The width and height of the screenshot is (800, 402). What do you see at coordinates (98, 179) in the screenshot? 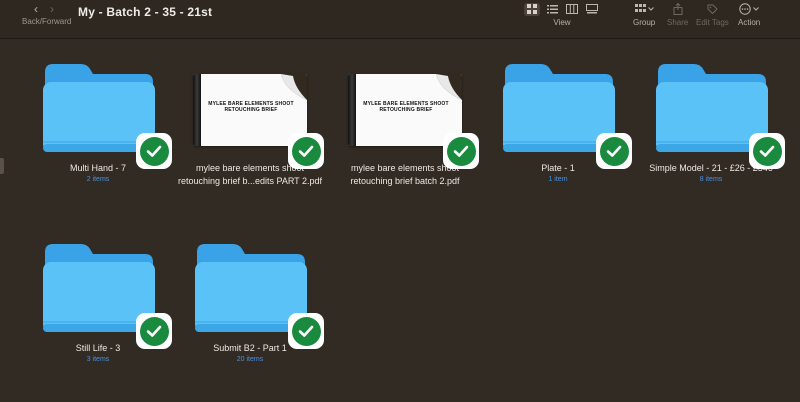
I see `item-count: 2 items` at bounding box center [98, 179].